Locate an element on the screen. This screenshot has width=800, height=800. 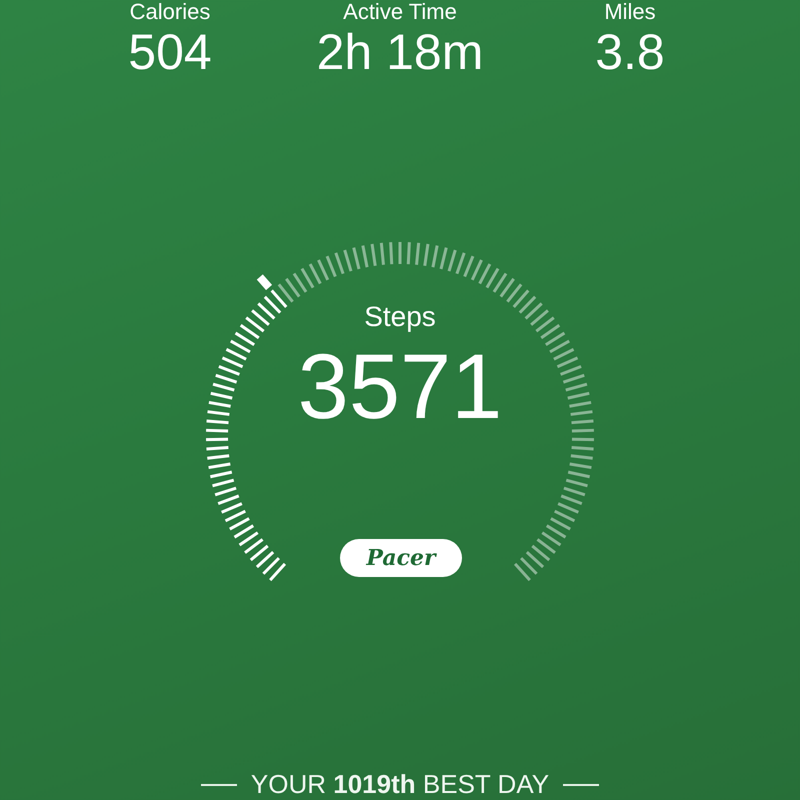
steps-count: 3571 is located at coordinates (400, 387).